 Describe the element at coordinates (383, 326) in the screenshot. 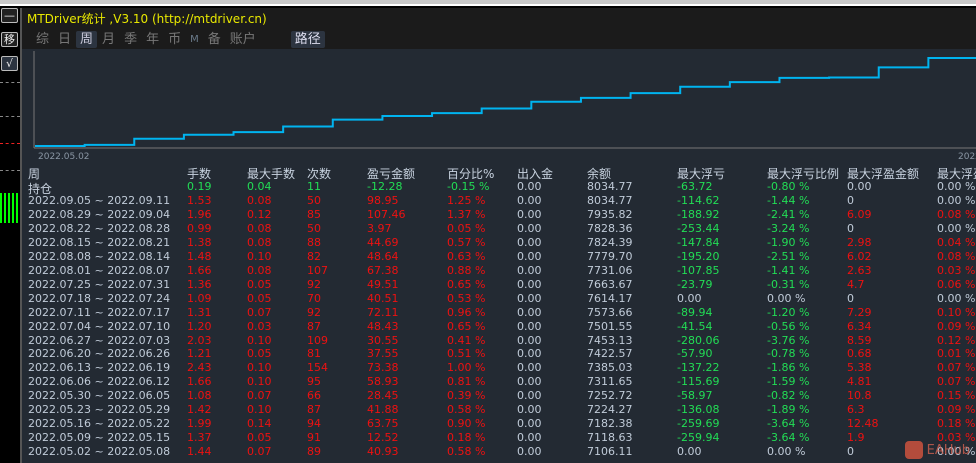

I see `cell-col-4: 48.43` at that location.